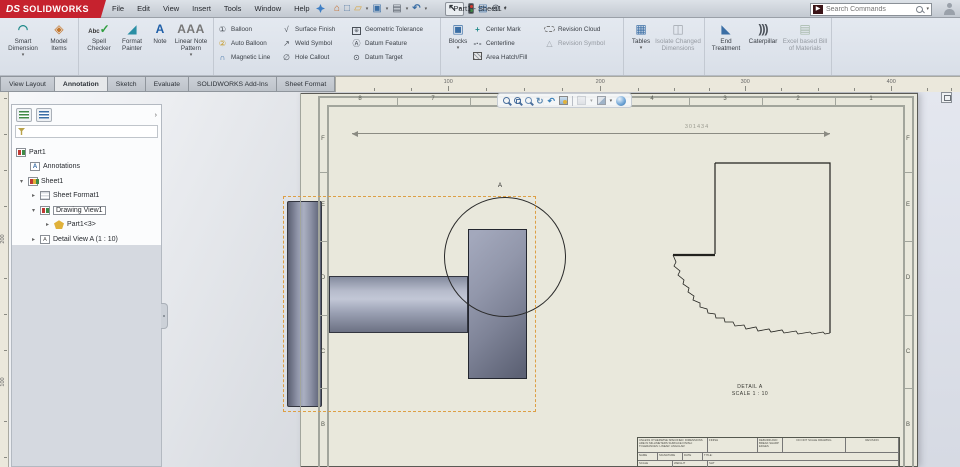 This screenshot has width=960, height=467. Describe the element at coordinates (320, 8) in the screenshot. I see `pin-menu-icon` at that location.